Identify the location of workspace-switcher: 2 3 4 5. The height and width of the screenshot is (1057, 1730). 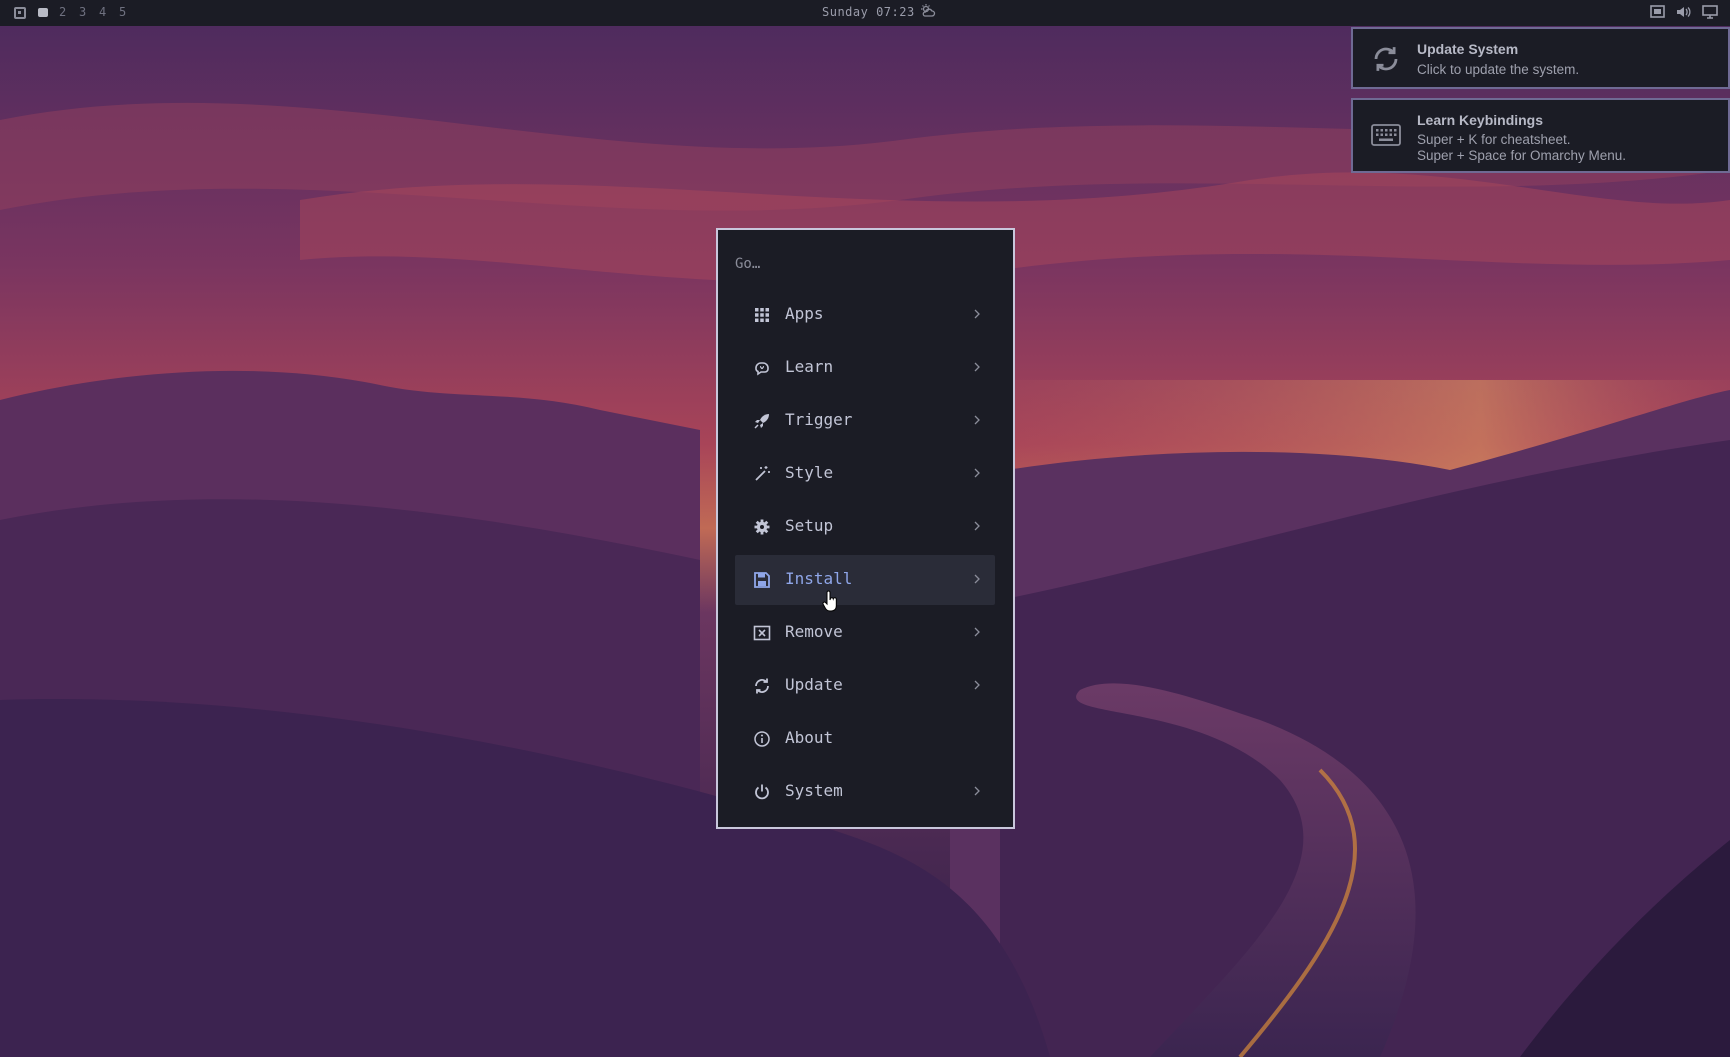
(76, 12).